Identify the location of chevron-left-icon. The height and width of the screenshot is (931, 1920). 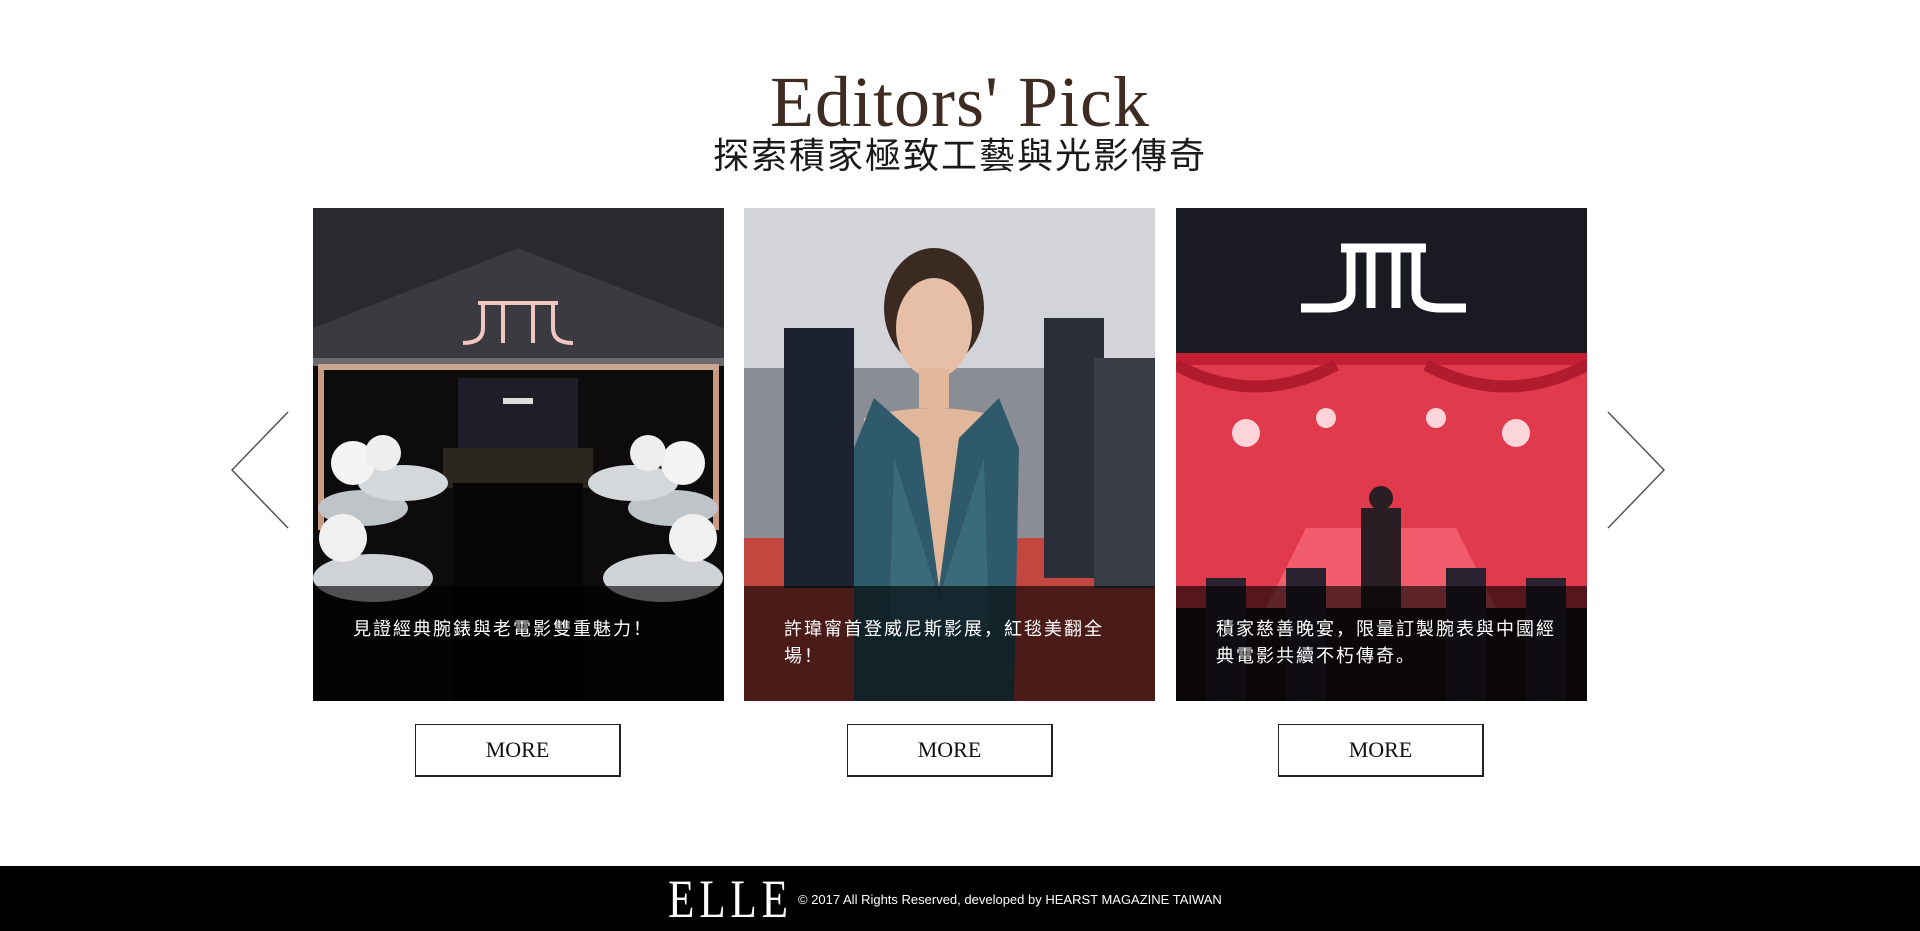
(259, 470).